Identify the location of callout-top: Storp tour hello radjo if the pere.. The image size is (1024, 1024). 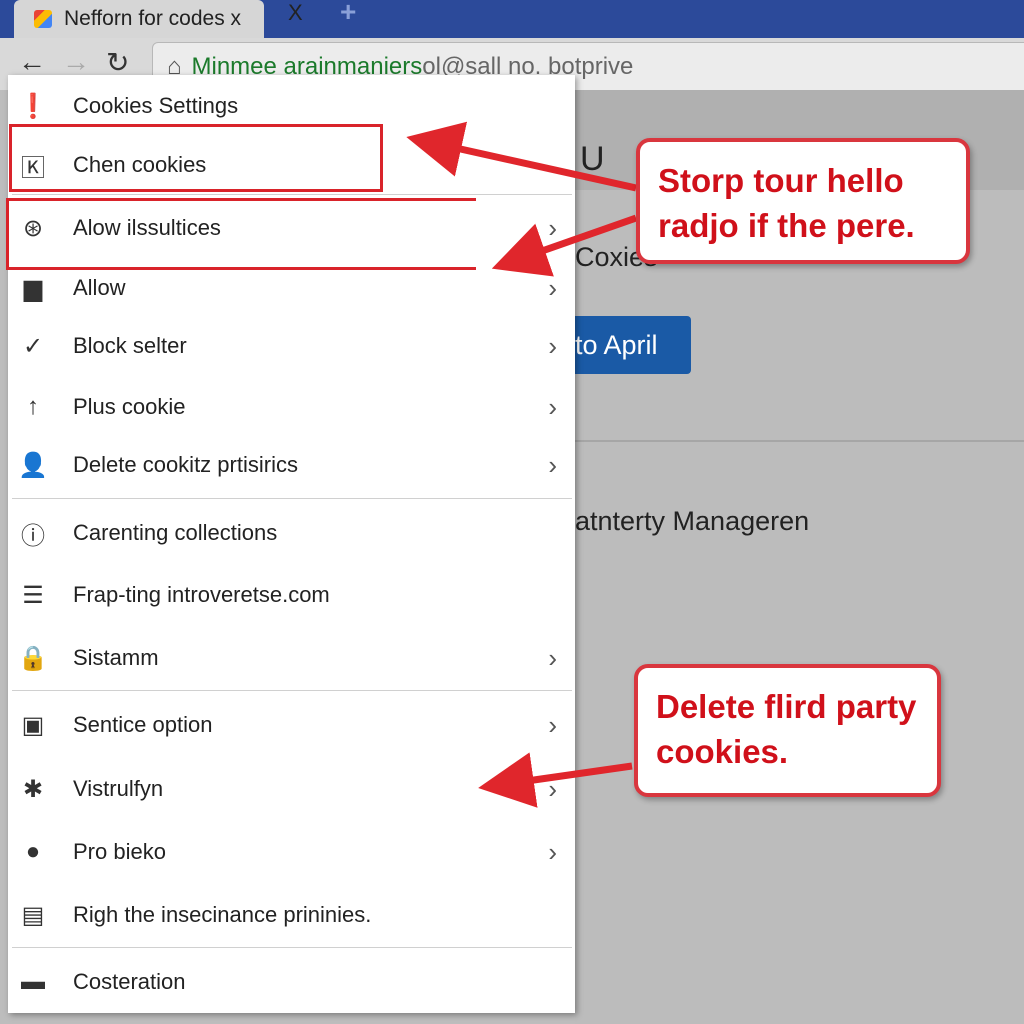
(803, 201).